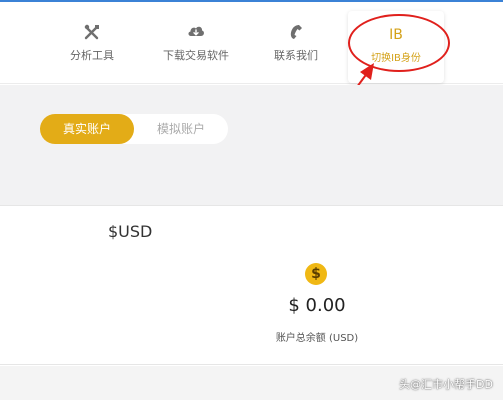 This screenshot has width=503, height=400. I want to click on ib-switch-label: 切换IB身份, so click(396, 58).